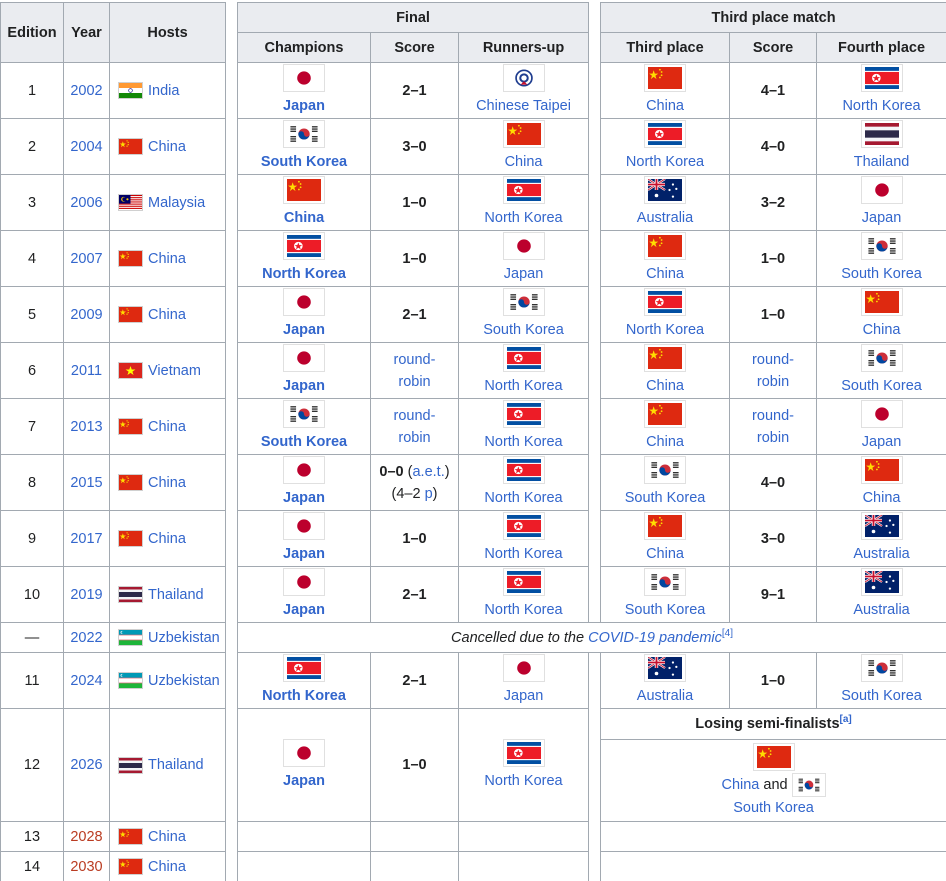 This screenshot has height=881, width=946. I want to click on year-link: 2019, so click(86, 595).